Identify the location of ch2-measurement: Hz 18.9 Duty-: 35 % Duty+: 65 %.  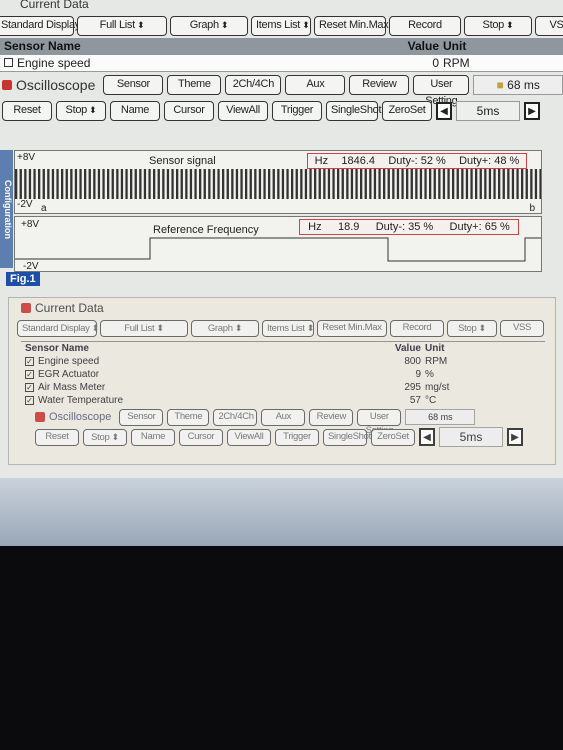
(409, 227).